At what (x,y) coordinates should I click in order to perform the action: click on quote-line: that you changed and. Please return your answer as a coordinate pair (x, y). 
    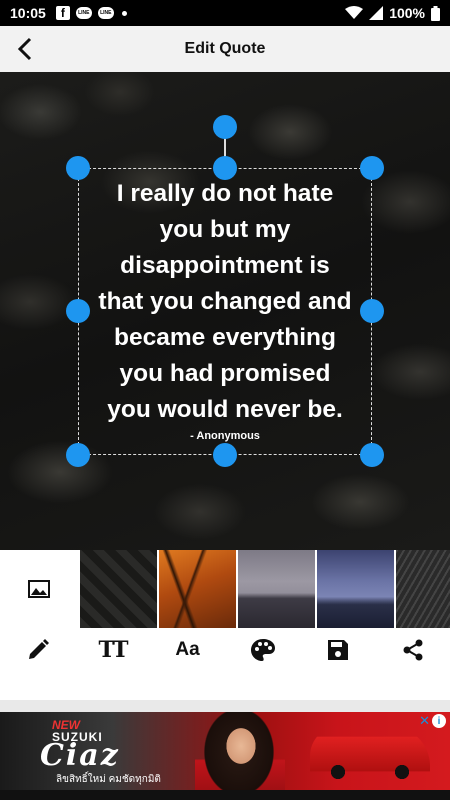
    Looking at the image, I should click on (225, 301).